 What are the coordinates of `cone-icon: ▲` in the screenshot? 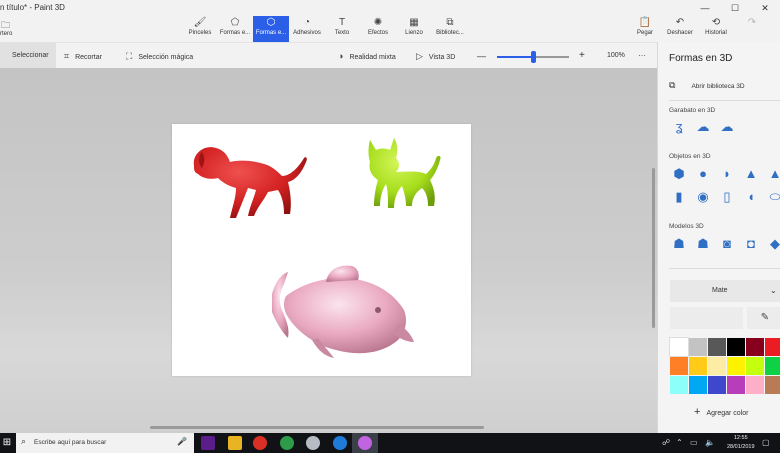 It's located at (751, 174).